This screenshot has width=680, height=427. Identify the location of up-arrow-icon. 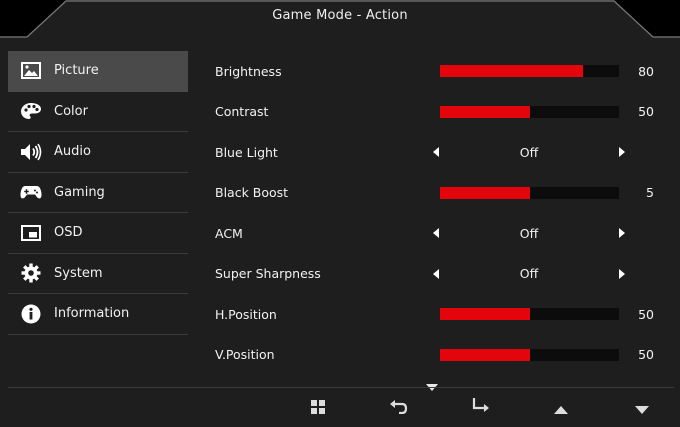
(561, 408).